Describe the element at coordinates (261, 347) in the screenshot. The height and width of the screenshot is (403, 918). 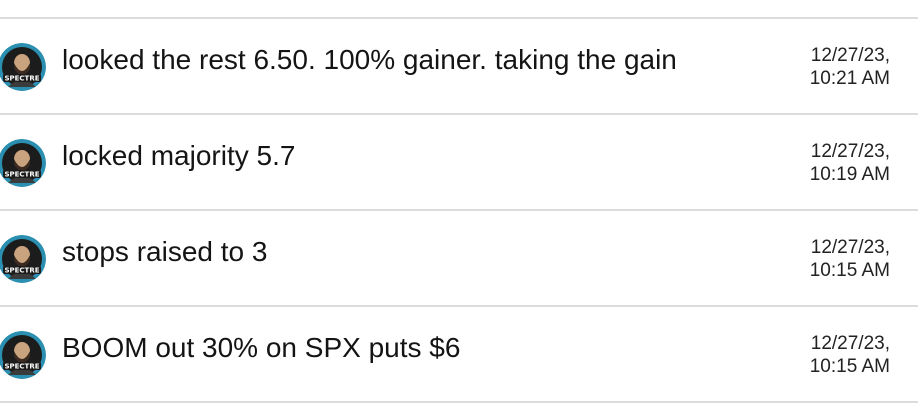
I see `message-text: BOOM out 30% on SPX puts $6` at that location.